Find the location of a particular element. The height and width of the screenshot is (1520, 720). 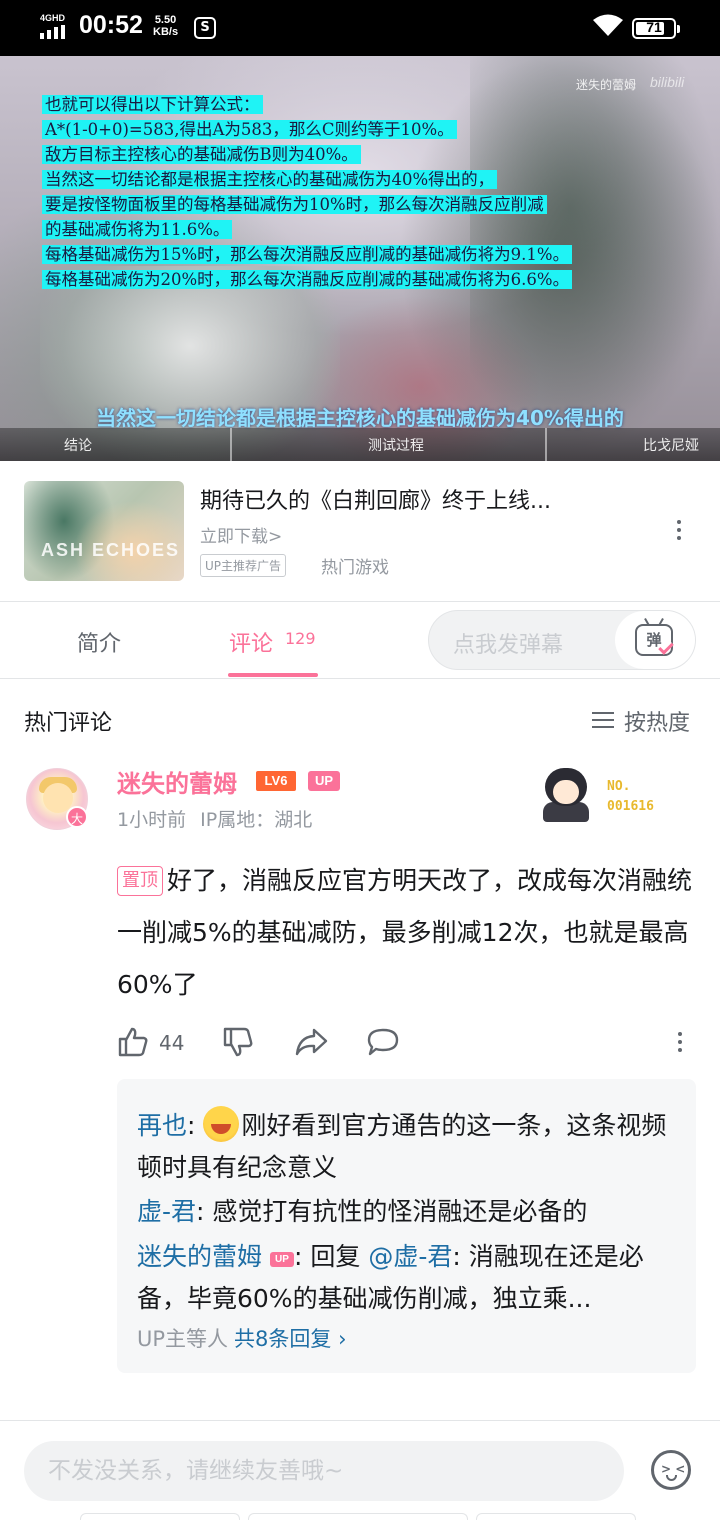

formula-line: 的基础减伤将为11.6%。 is located at coordinates (137, 229).